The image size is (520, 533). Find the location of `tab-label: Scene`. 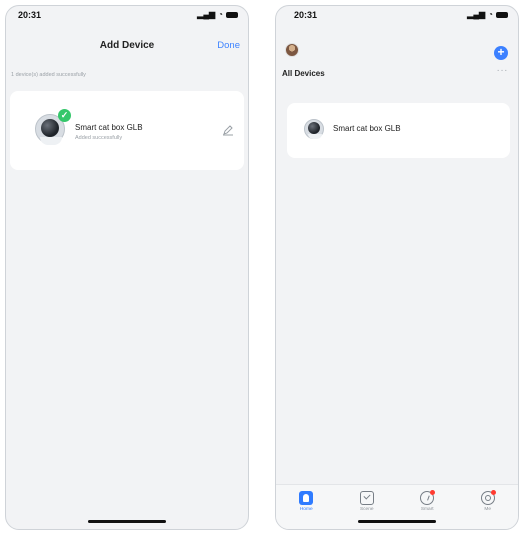

tab-label: Scene is located at coordinates (366, 509).